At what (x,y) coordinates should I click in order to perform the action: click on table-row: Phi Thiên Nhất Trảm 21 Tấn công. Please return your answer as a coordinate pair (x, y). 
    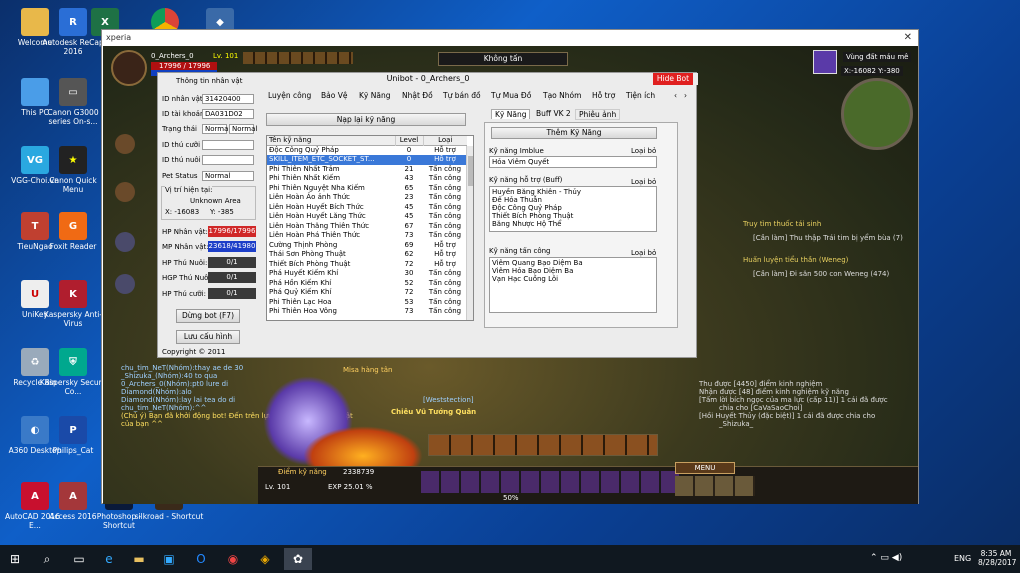
    Looking at the image, I should click on (367, 170).